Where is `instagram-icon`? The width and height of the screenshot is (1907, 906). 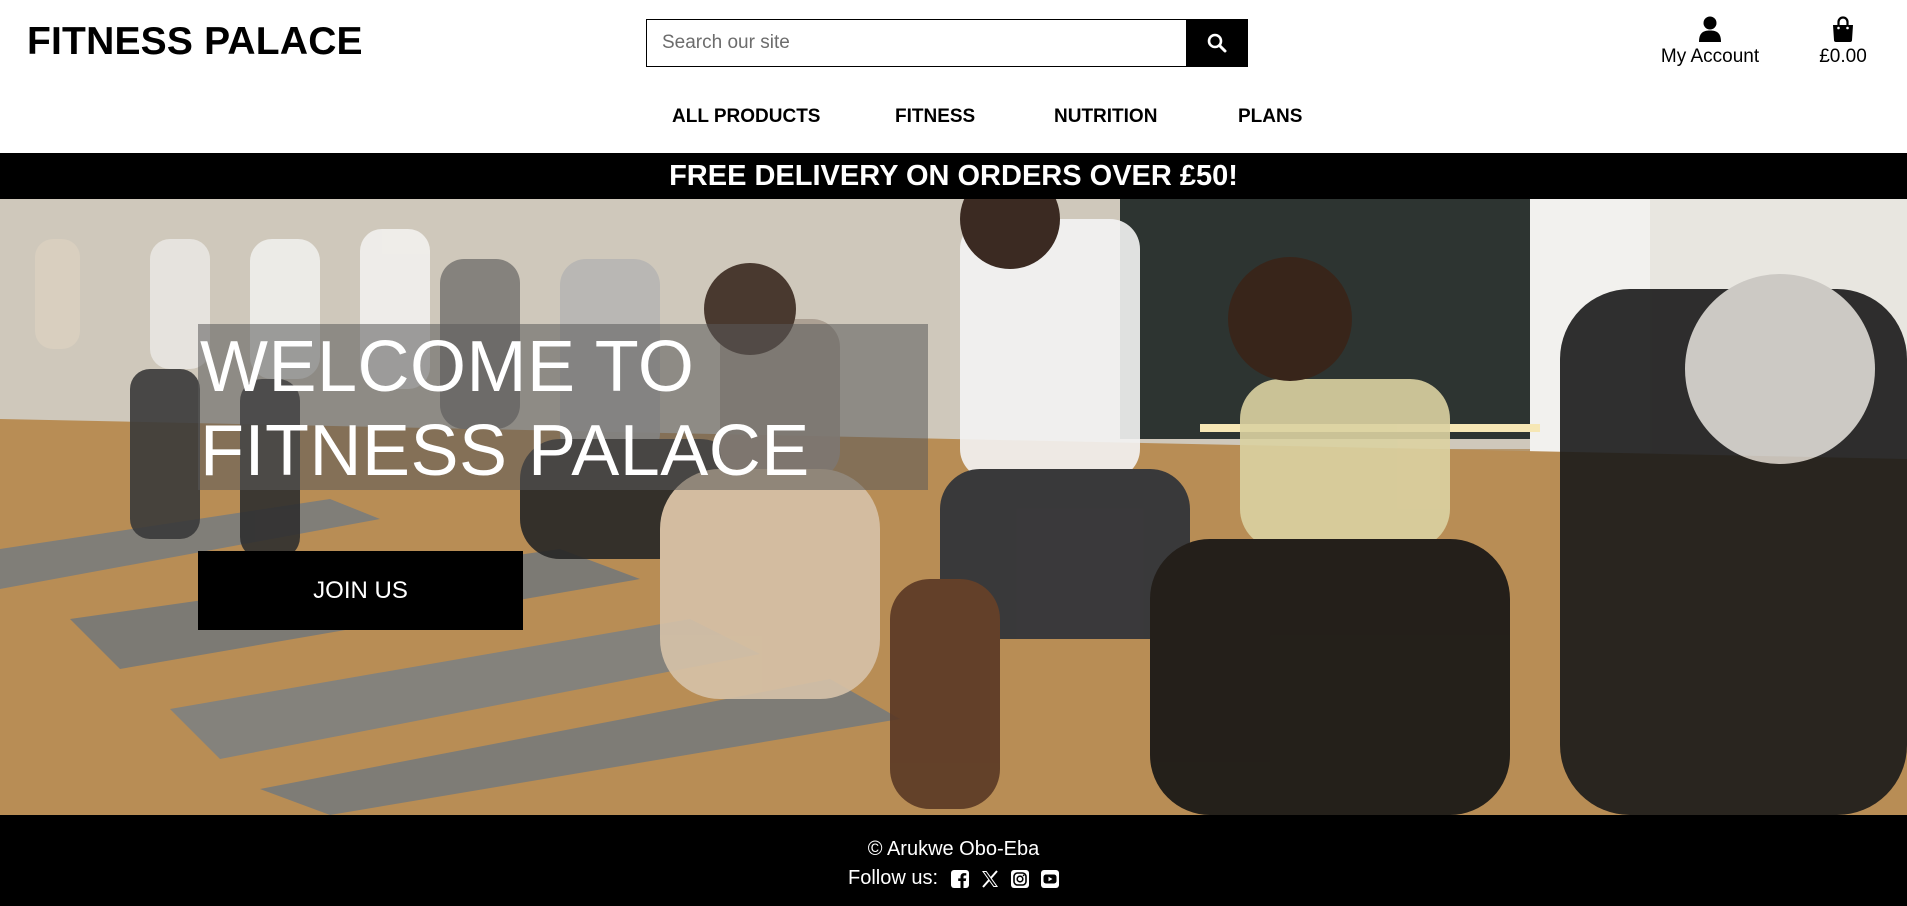 instagram-icon is located at coordinates (1019, 878).